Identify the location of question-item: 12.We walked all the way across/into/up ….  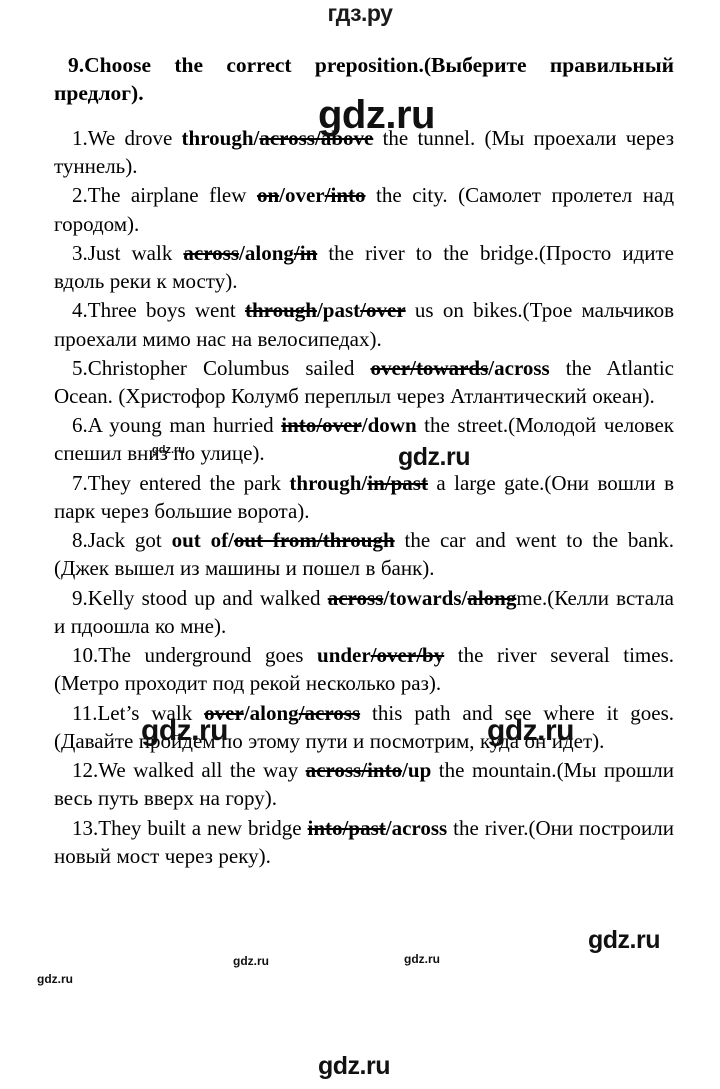
(364, 784).